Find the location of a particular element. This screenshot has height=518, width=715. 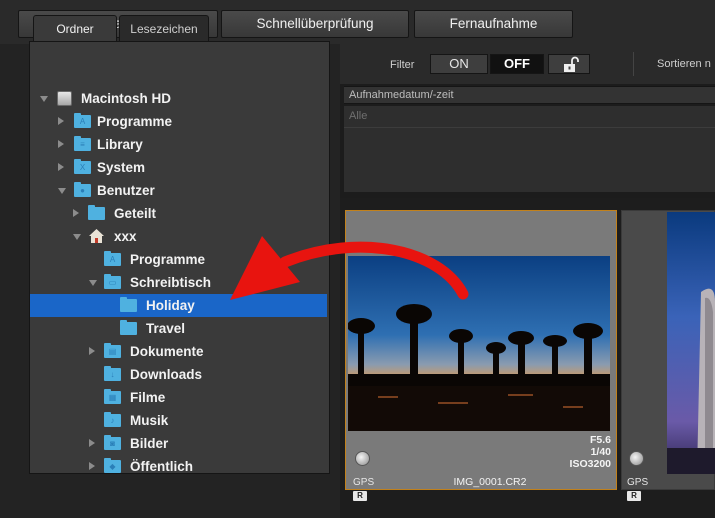

tree-item: ♪ Musik is located at coordinates (178, 420).